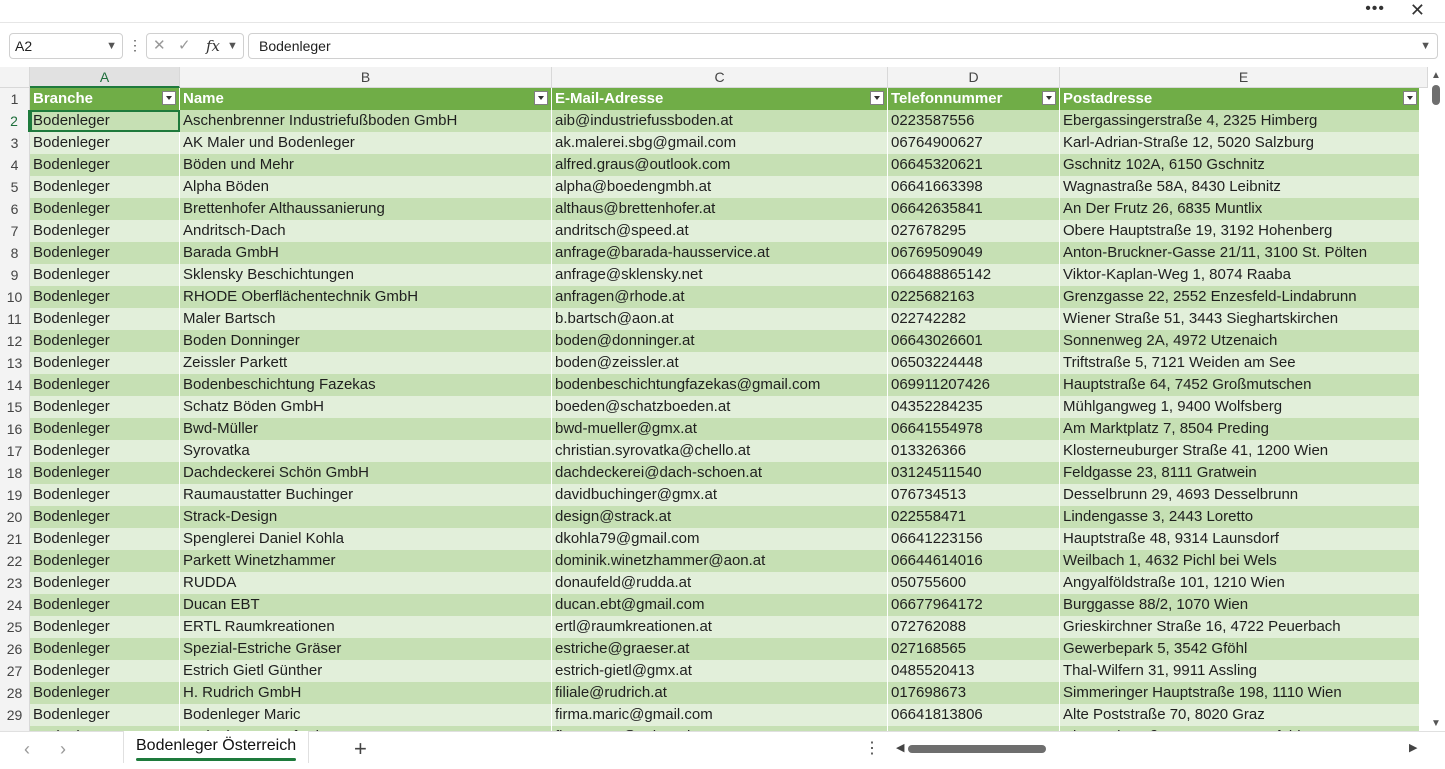 This screenshot has height=769, width=1445. What do you see at coordinates (1240, 473) in the screenshot?
I see `cell-address: Feldgasse 23, 8111 Gratwein` at bounding box center [1240, 473].